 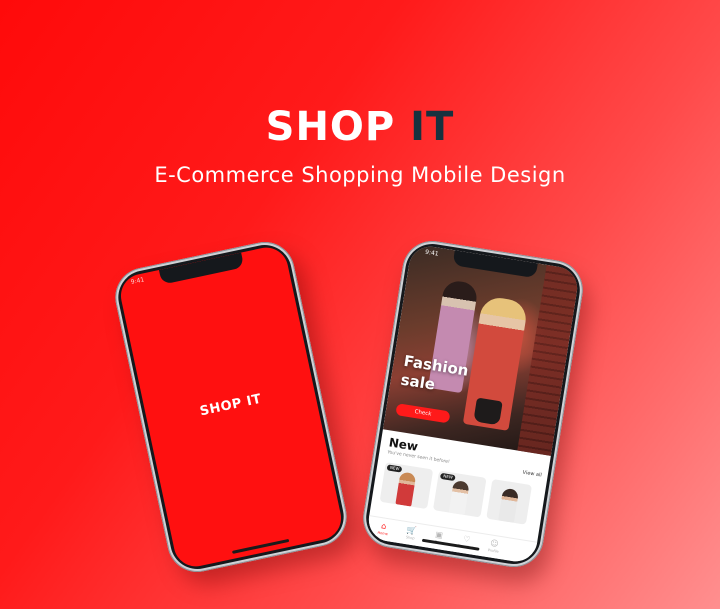 I want to click on product-card, so click(x=509, y=501).